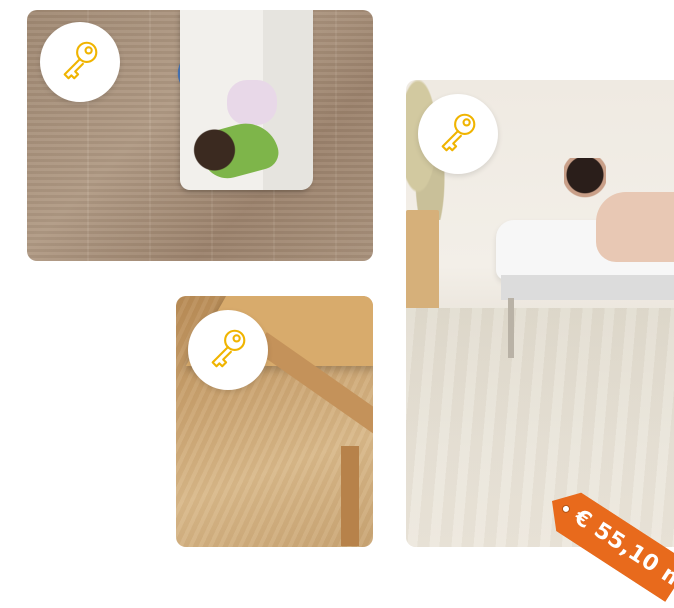 The image size is (674, 608). What do you see at coordinates (511, 328) in the screenshot?
I see `bed-leg` at bounding box center [511, 328].